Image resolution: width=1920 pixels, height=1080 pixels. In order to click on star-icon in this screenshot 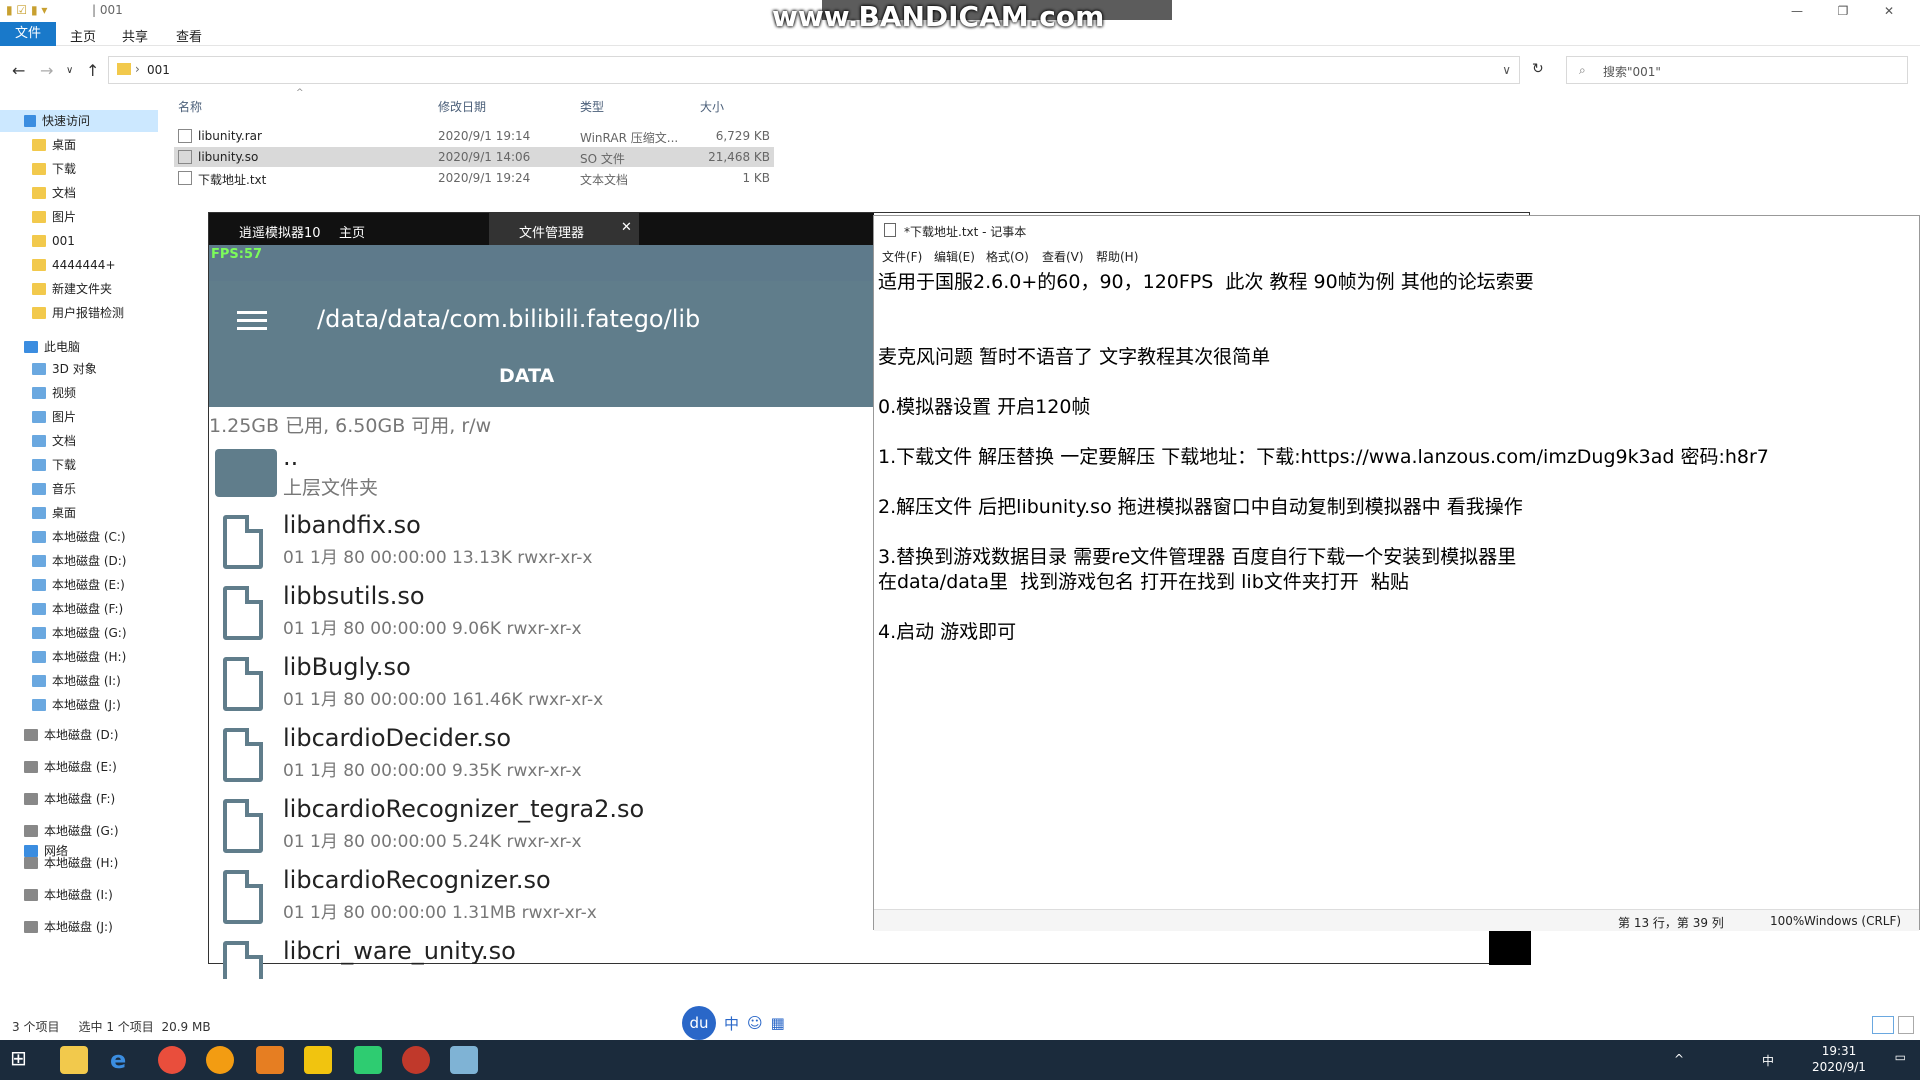, I will do `click(30, 121)`.